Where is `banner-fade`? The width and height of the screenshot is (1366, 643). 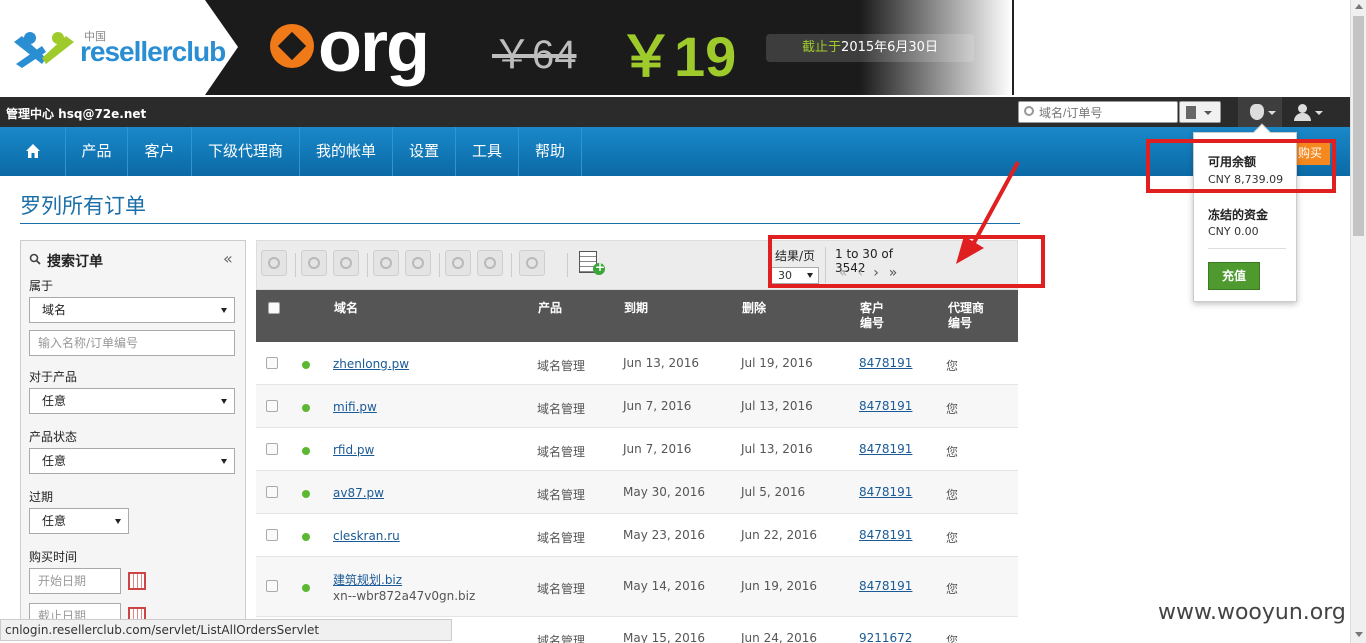 banner-fade is located at coordinates (936, 47).